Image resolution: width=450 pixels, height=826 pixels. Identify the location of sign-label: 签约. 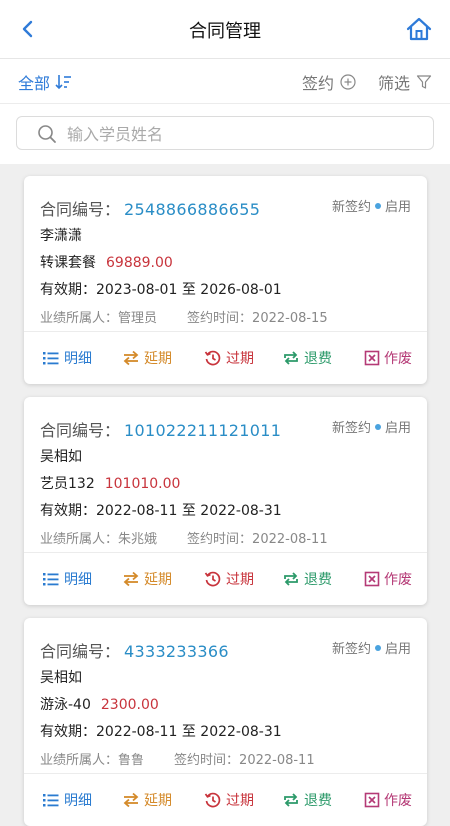
(318, 83).